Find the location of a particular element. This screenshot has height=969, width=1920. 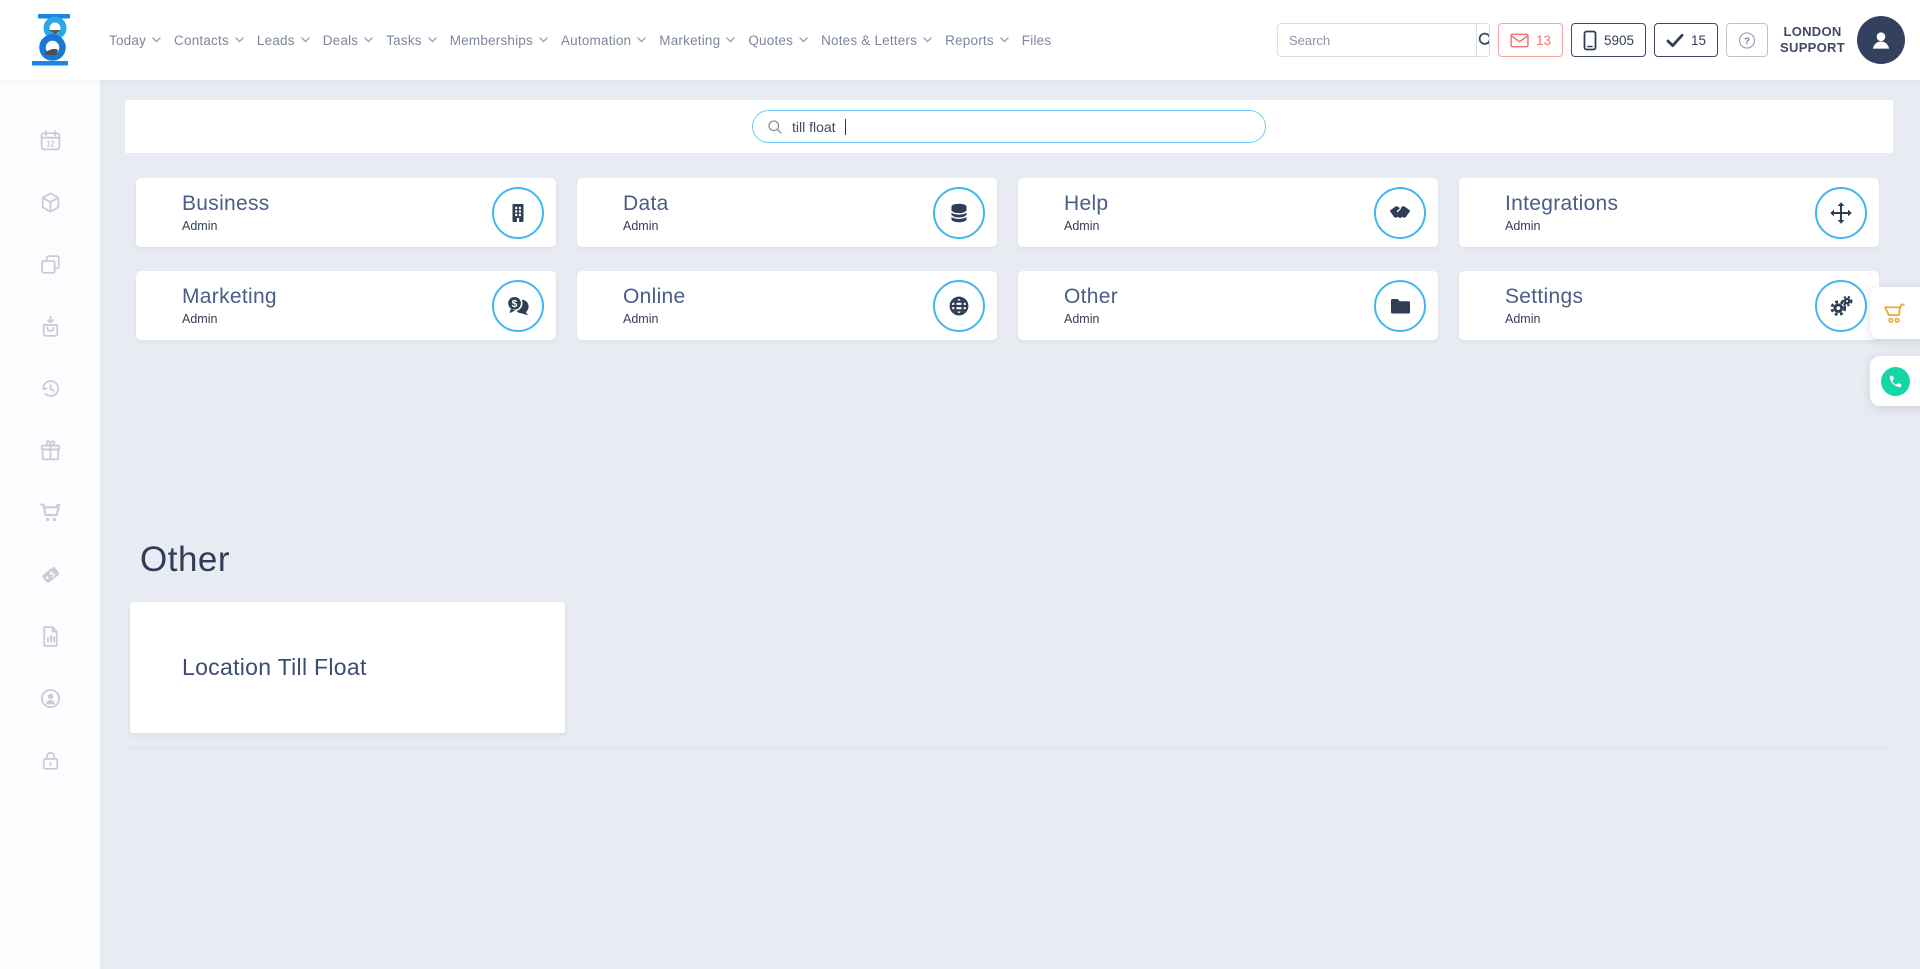

handshake-icon is located at coordinates (1400, 211).